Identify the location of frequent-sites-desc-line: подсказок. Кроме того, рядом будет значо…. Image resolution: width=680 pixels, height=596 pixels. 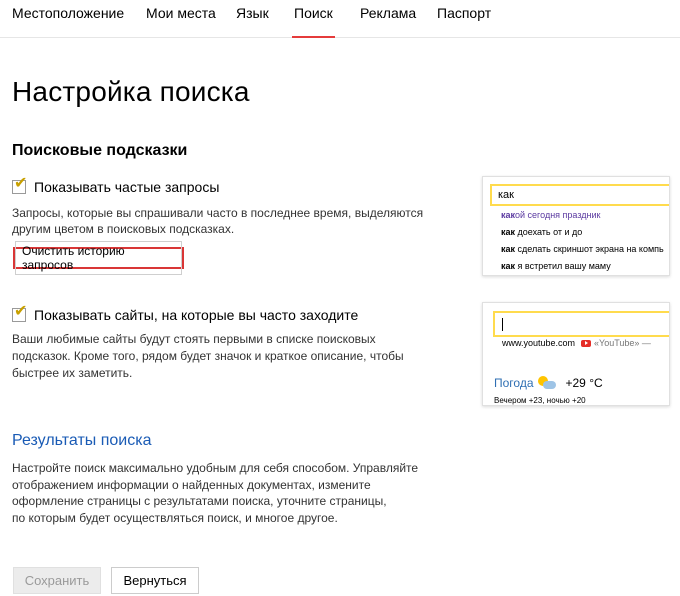
(208, 356).